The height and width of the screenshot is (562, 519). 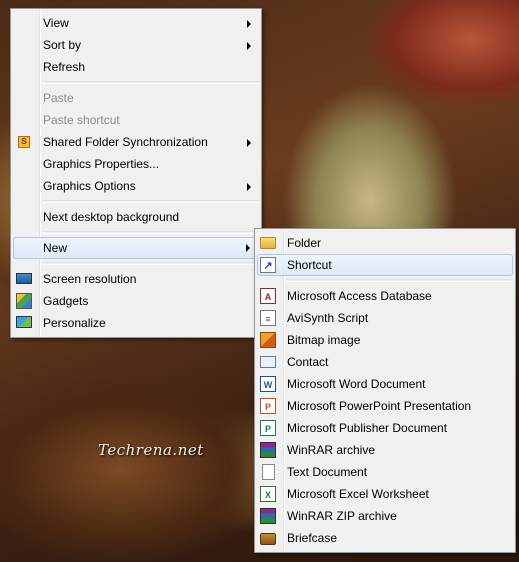 What do you see at coordinates (74, 323) in the screenshot?
I see `menu-item-label: Personalize` at bounding box center [74, 323].